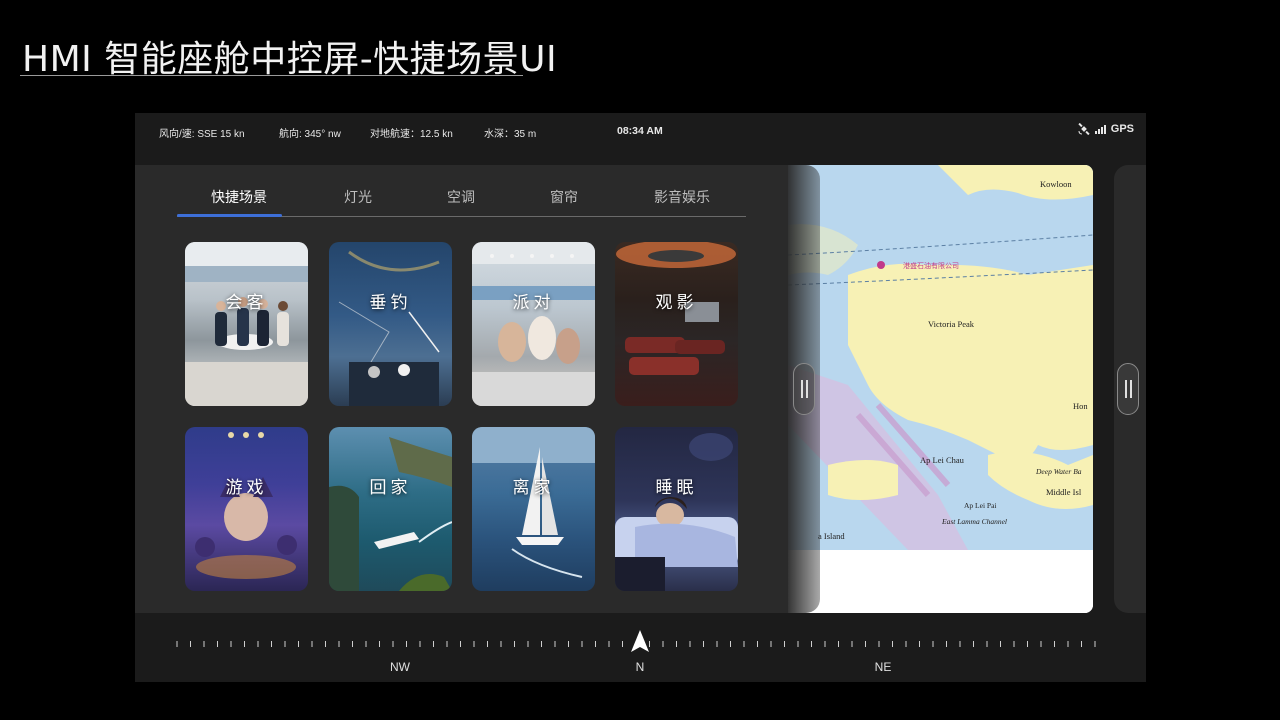 Image resolution: width=1280 pixels, height=720 pixels. I want to click on compass-label-nw: NW, so click(400, 667).